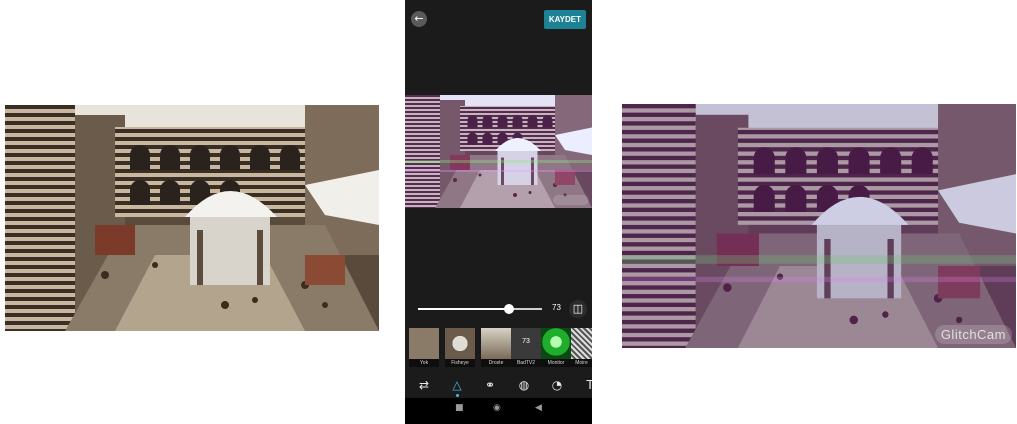 The height and width of the screenshot is (424, 1017). I want to click on back-nav-icon: ◀, so click(538, 408).